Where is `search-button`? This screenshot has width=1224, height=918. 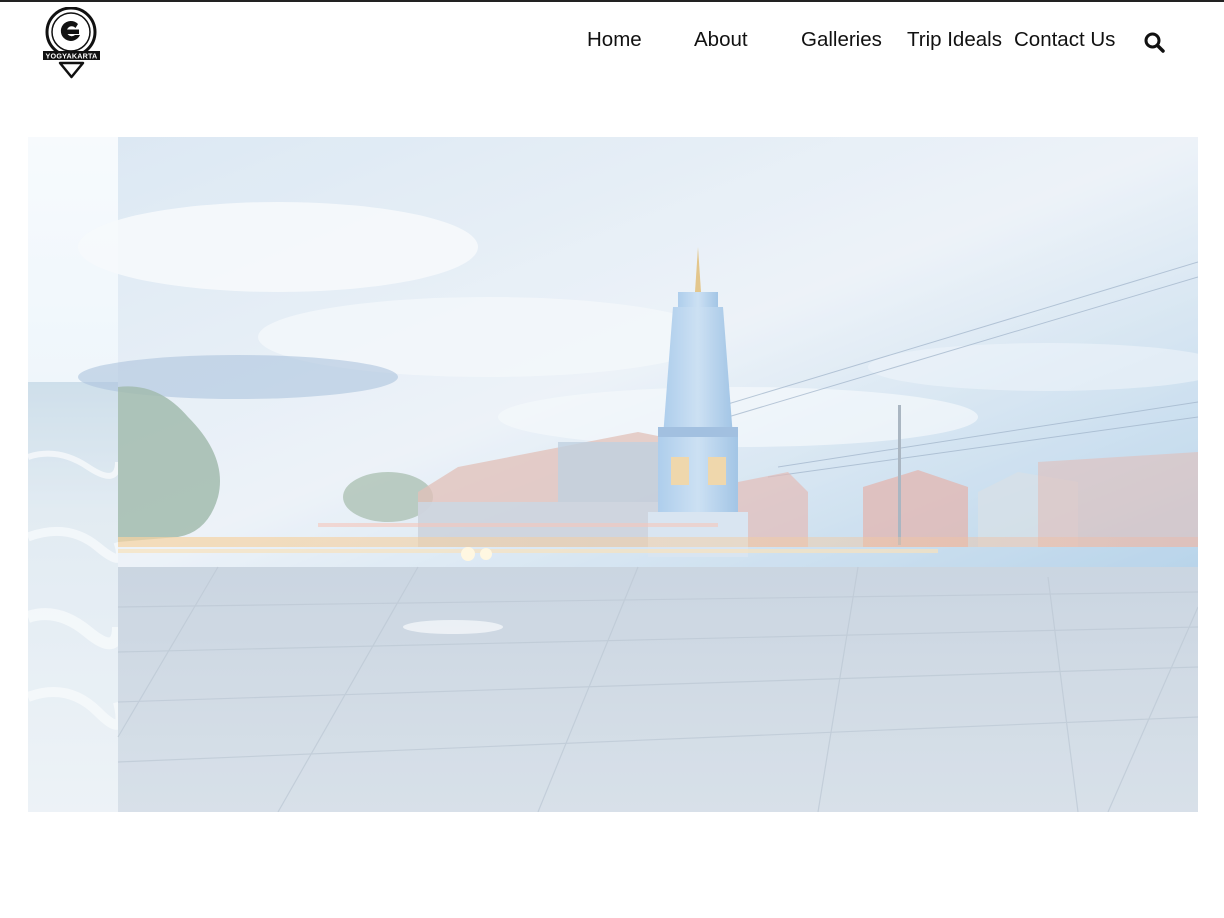
search-button is located at coordinates (1155, 43).